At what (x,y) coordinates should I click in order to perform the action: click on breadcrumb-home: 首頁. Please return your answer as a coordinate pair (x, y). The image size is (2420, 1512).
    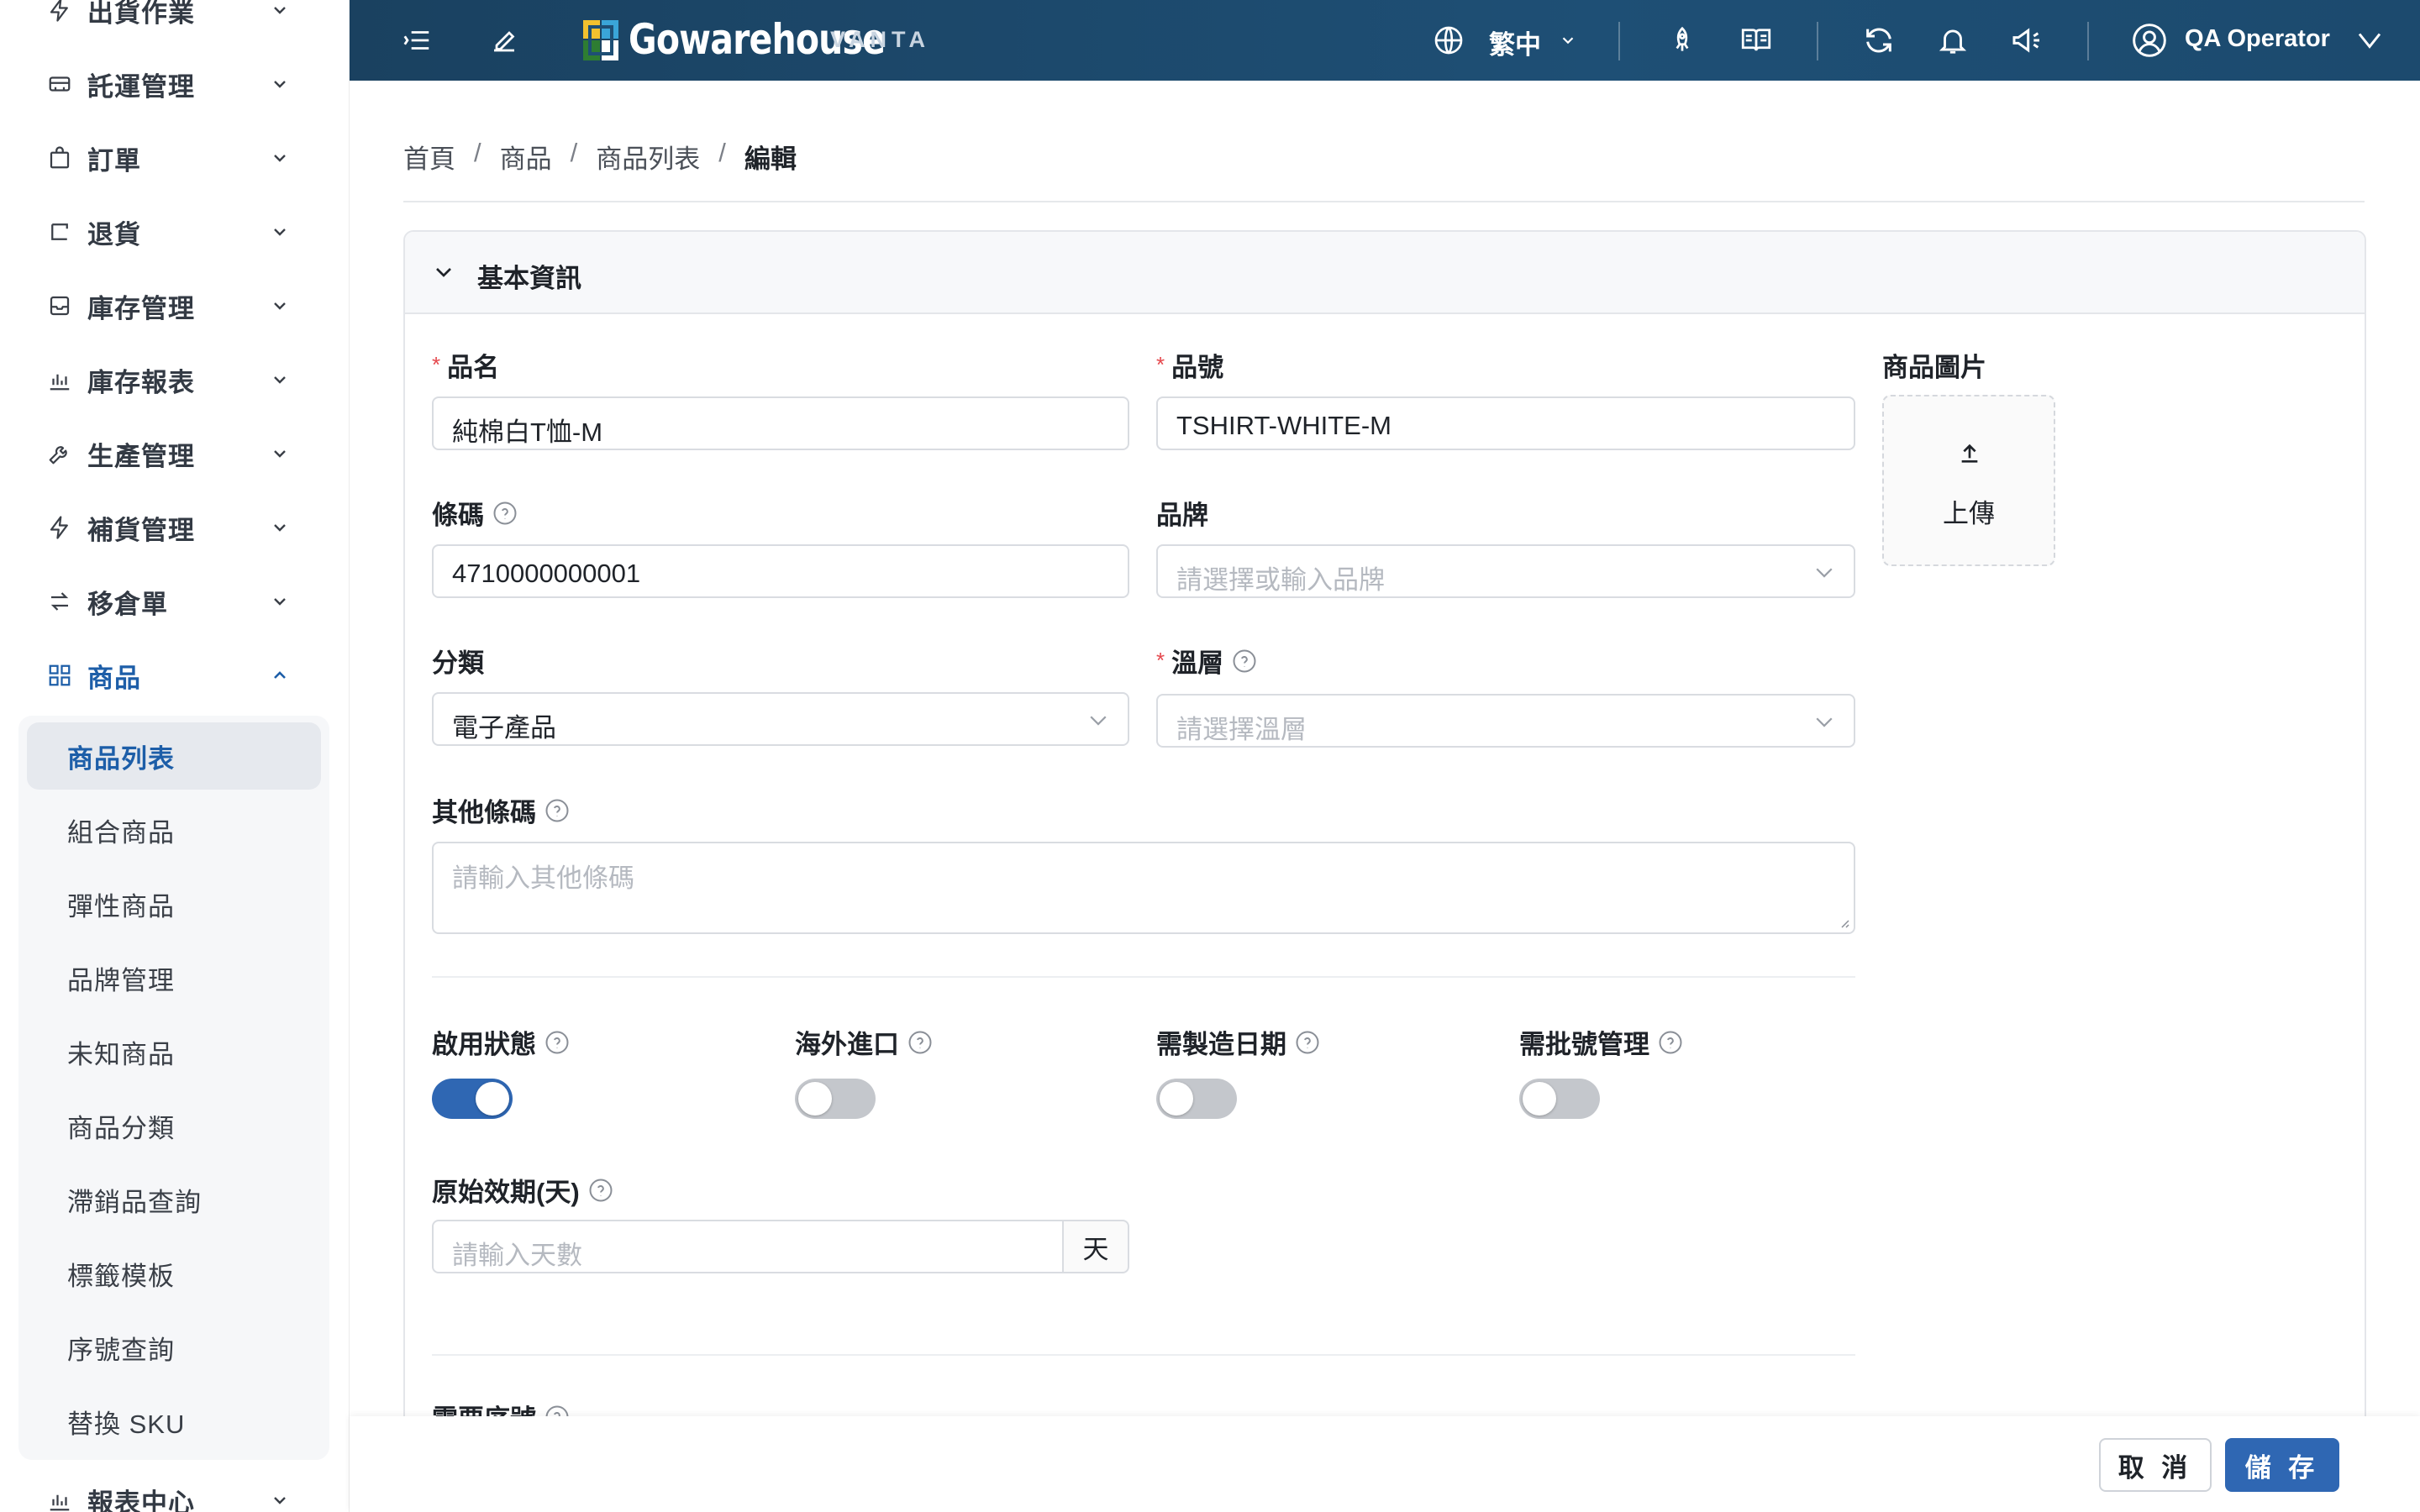
    Looking at the image, I should click on (429, 157).